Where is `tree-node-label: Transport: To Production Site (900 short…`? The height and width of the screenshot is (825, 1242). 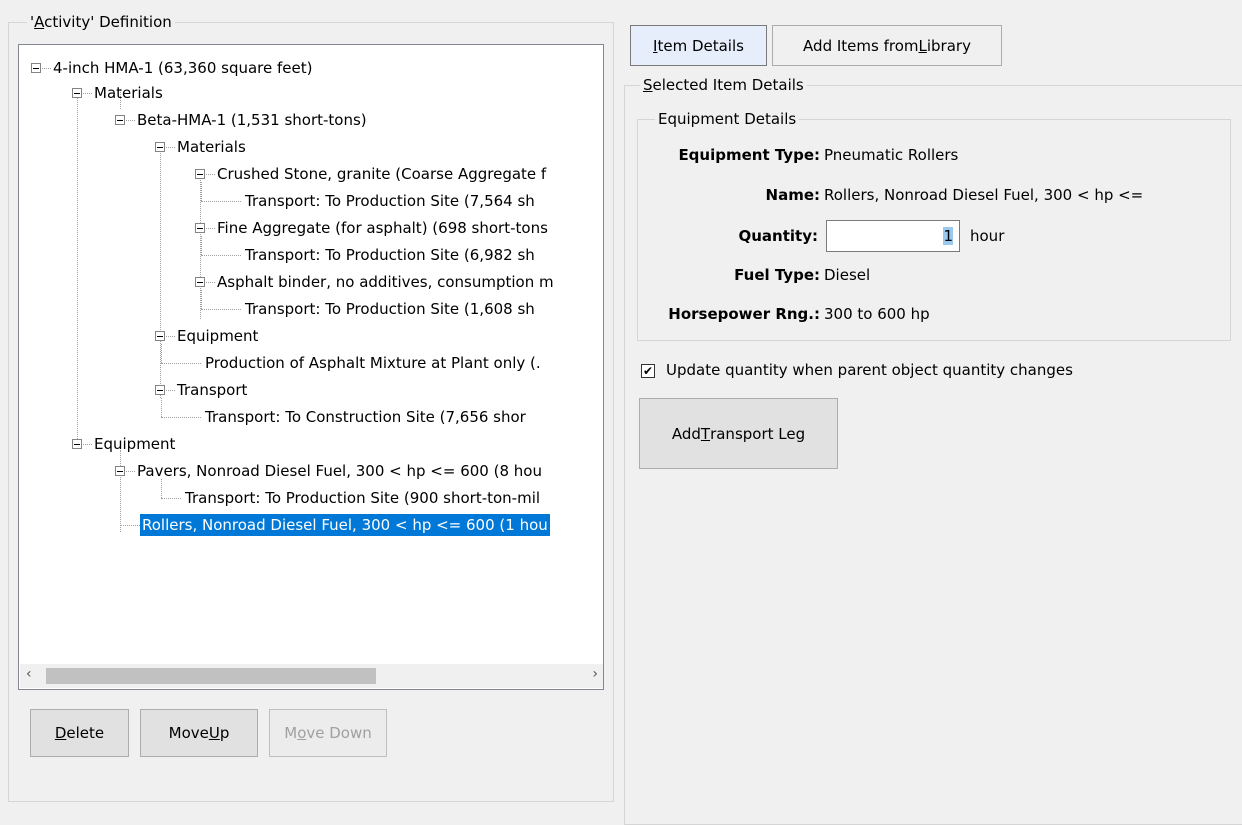 tree-node-label: Transport: To Production Site (900 short… is located at coordinates (363, 498).